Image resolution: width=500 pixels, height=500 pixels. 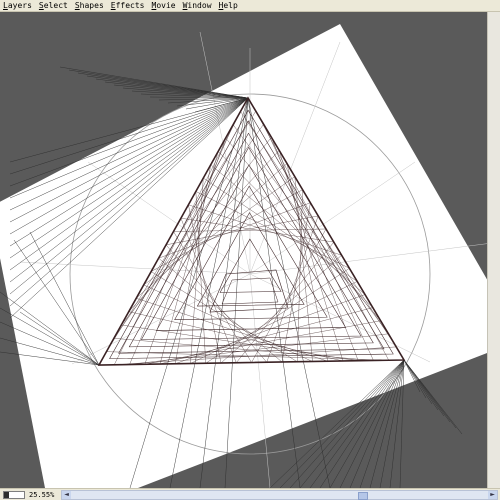 What do you see at coordinates (492, 494) in the screenshot?
I see `scroll-right-icon: ►` at bounding box center [492, 494].